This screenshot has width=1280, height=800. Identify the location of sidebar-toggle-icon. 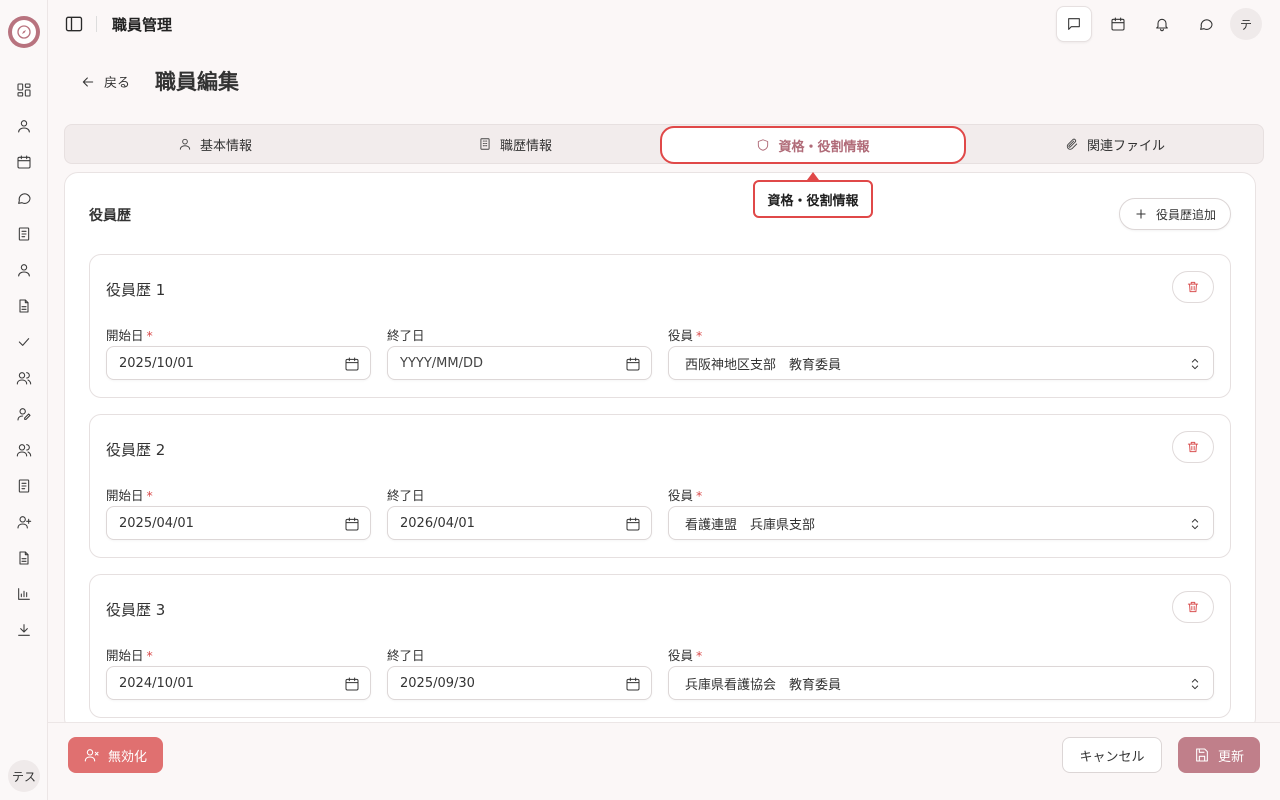
(74, 24).